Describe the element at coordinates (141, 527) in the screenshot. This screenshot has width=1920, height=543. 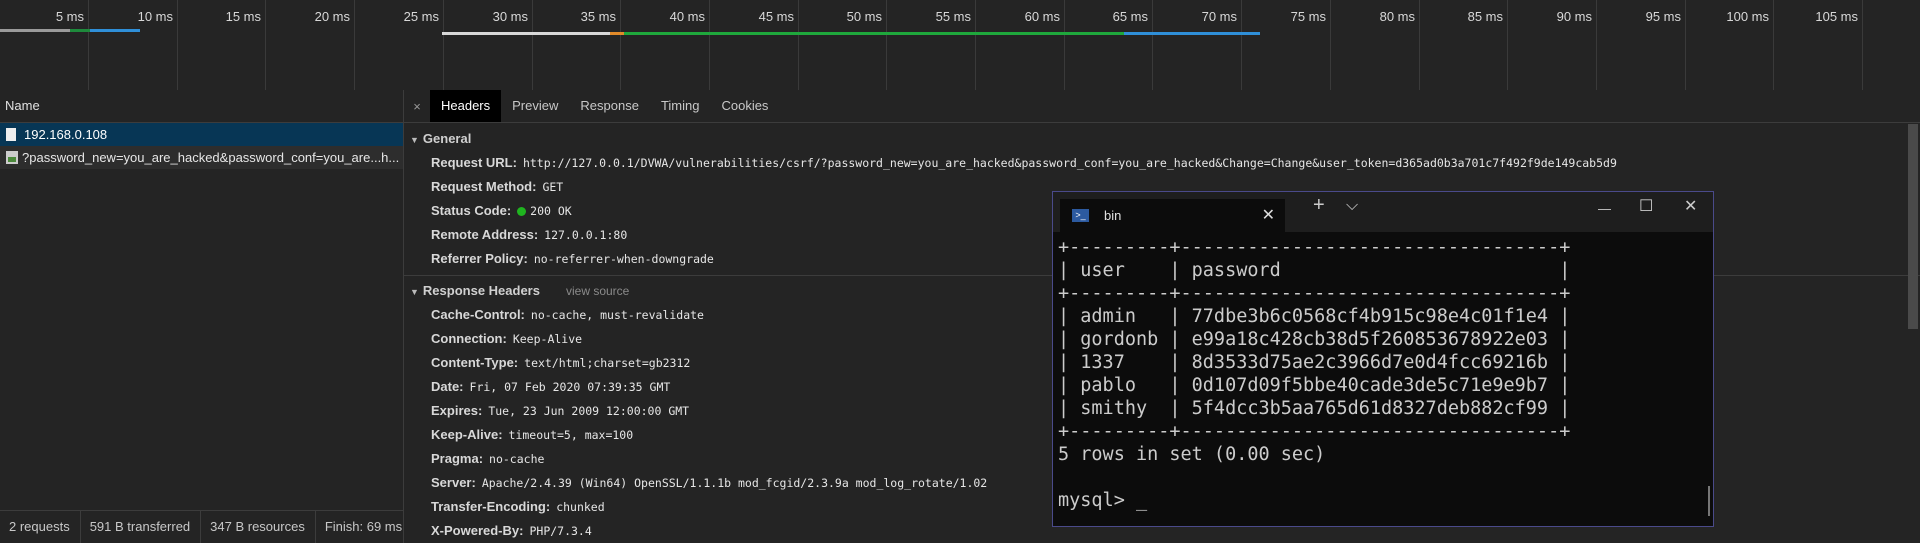
I see `transferred-size: 591 B transferred` at that location.